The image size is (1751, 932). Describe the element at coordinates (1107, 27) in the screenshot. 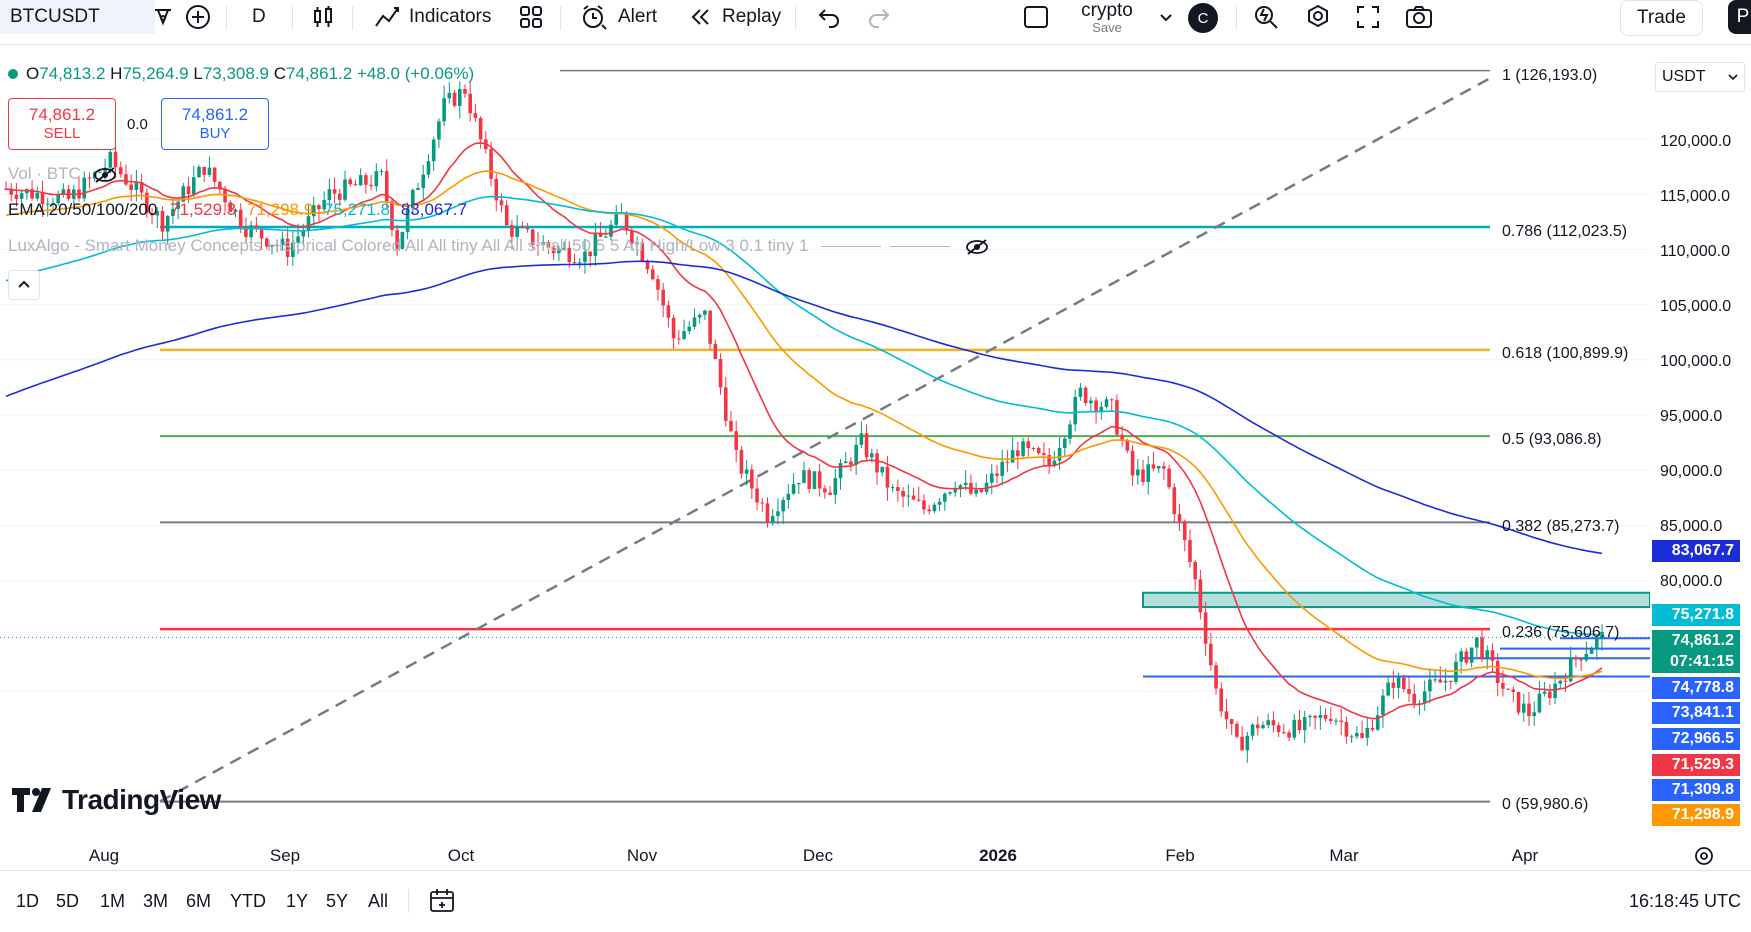

I see `save-label: Save` at that location.